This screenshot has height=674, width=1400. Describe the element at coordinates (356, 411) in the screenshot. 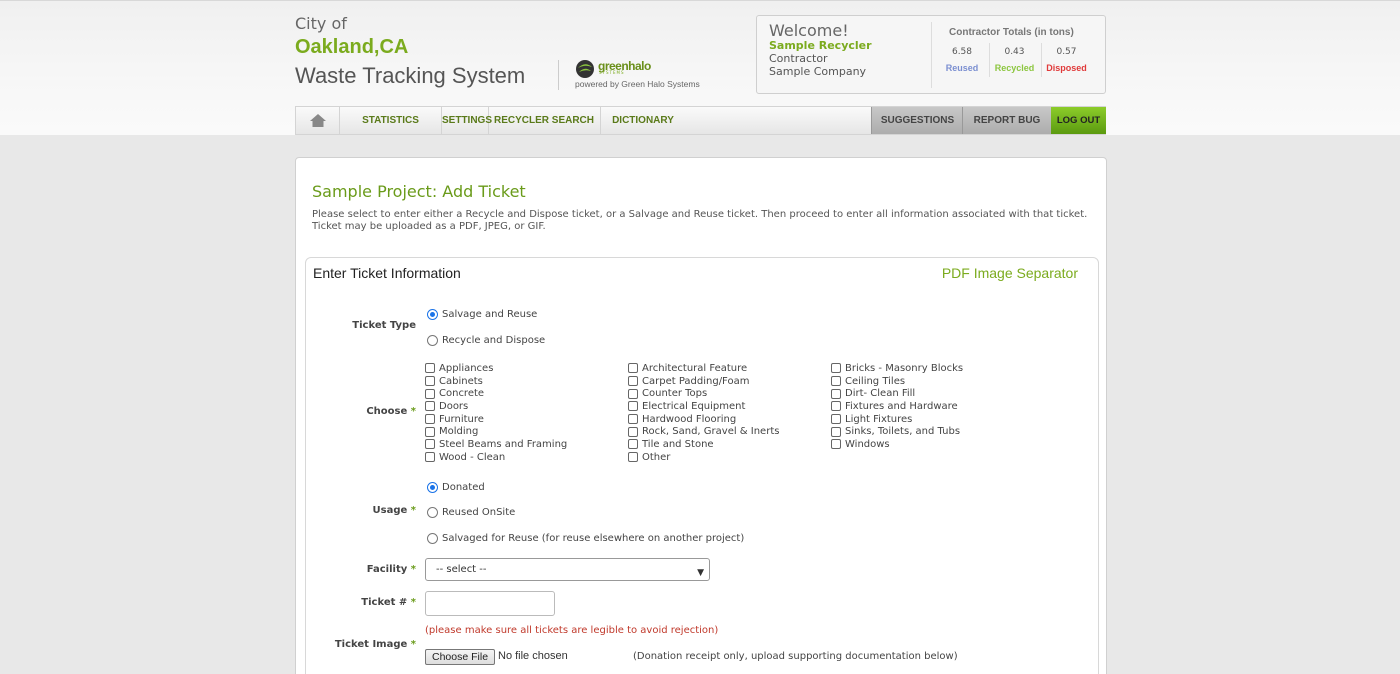

I see `choose-label: Choose *` at that location.